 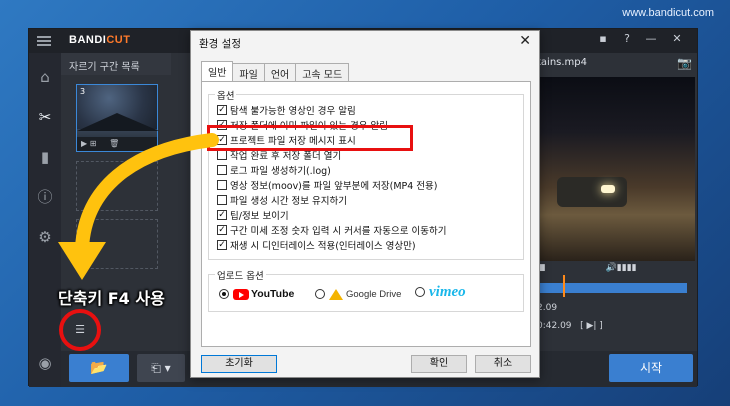 I want to click on highlight-circle, so click(x=80, y=330).